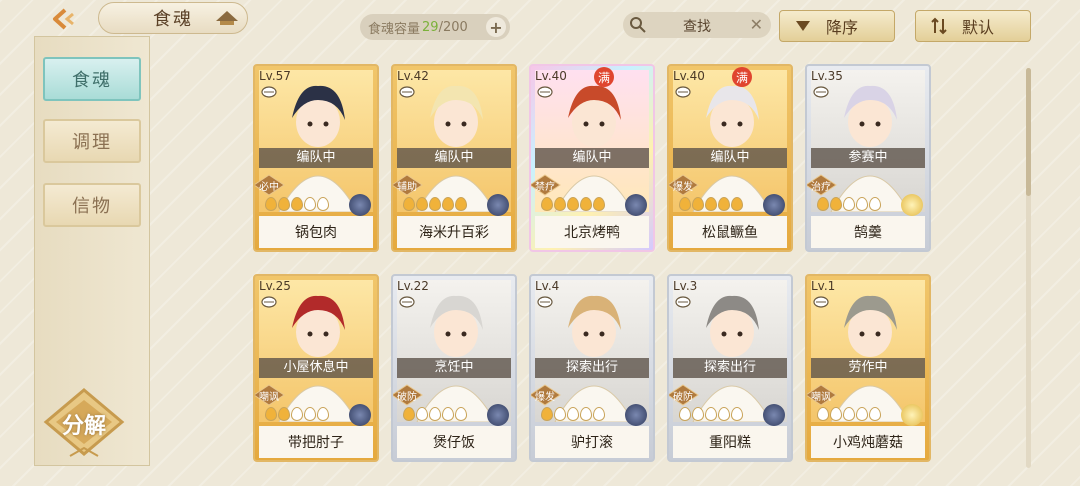 This screenshot has height=486, width=1080. I want to click on food-soul-card: Lv.40 满 编队中 爆发 松鼠鳜鱼, so click(730, 158).